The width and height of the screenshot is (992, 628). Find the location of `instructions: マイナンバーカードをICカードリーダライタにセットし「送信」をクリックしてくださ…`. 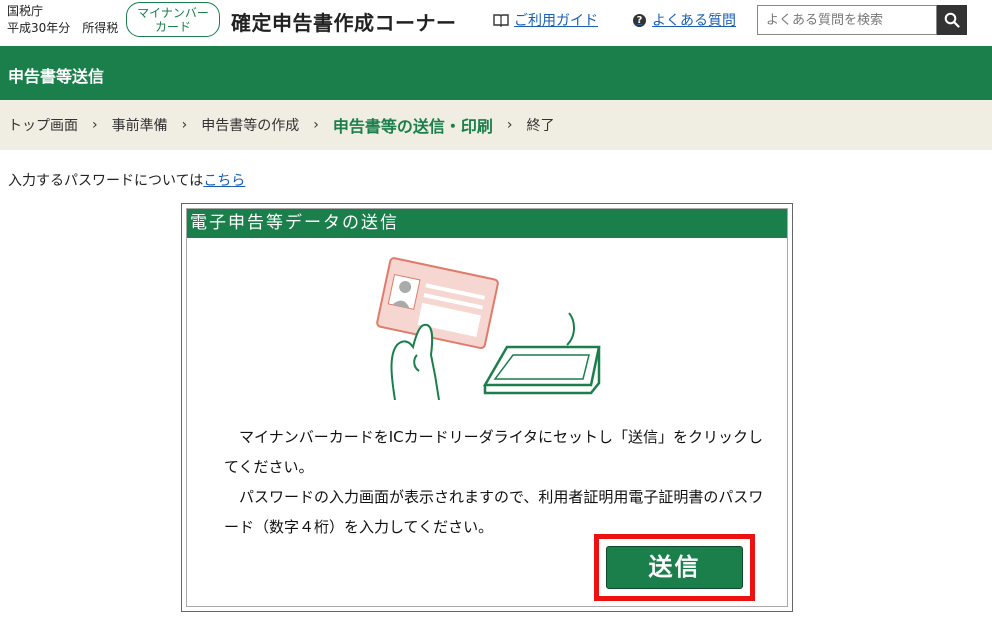

instructions: マイナンバーカードをICカードリーダライタにセットし「送信」をクリックしてくださ… is located at coordinates (499, 482).